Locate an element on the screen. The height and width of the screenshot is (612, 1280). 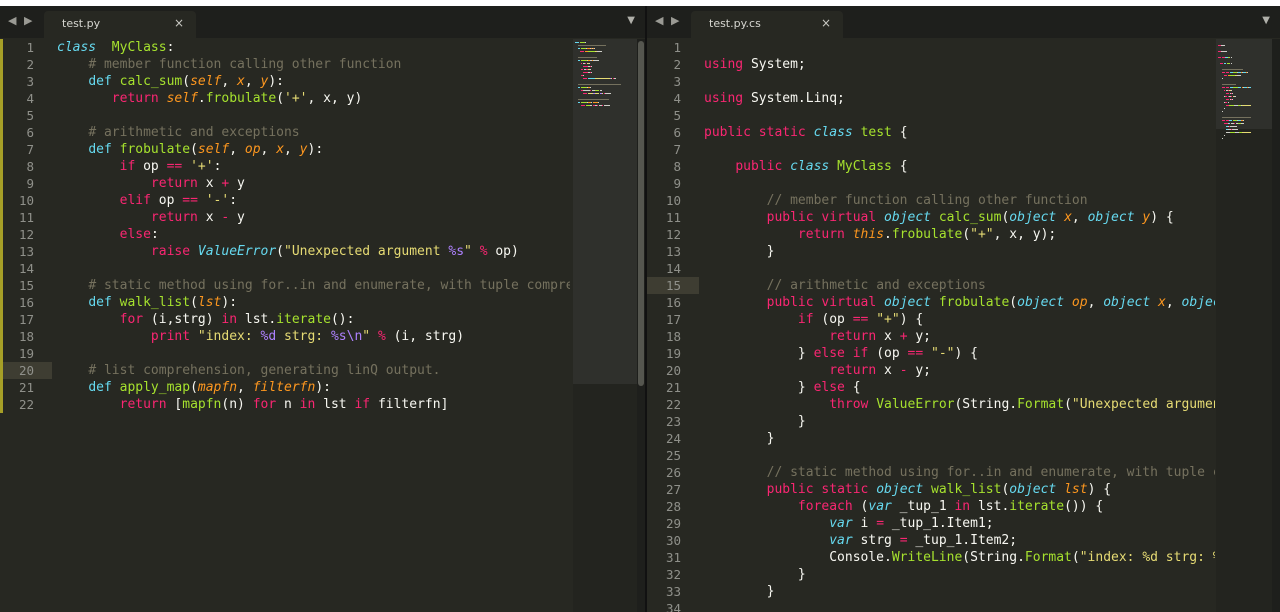
code-line: } else if (op == "-") { is located at coordinates (959, 353).